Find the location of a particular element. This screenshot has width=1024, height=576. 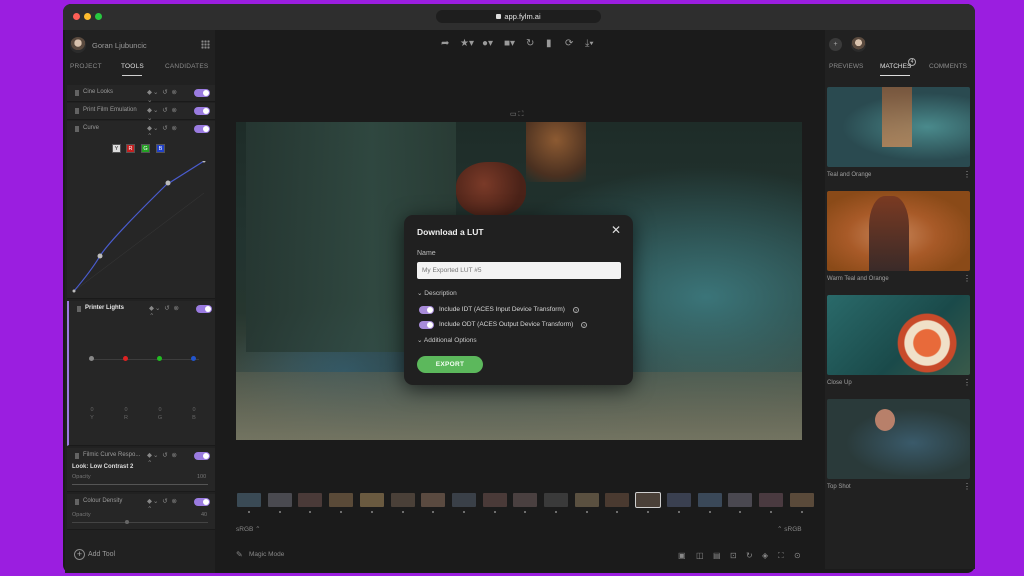

tool-colour-density: Colour Density ◆⌄ ↺ ⊗ ⌃ Opacity 40 is located at coordinates (141, 512).